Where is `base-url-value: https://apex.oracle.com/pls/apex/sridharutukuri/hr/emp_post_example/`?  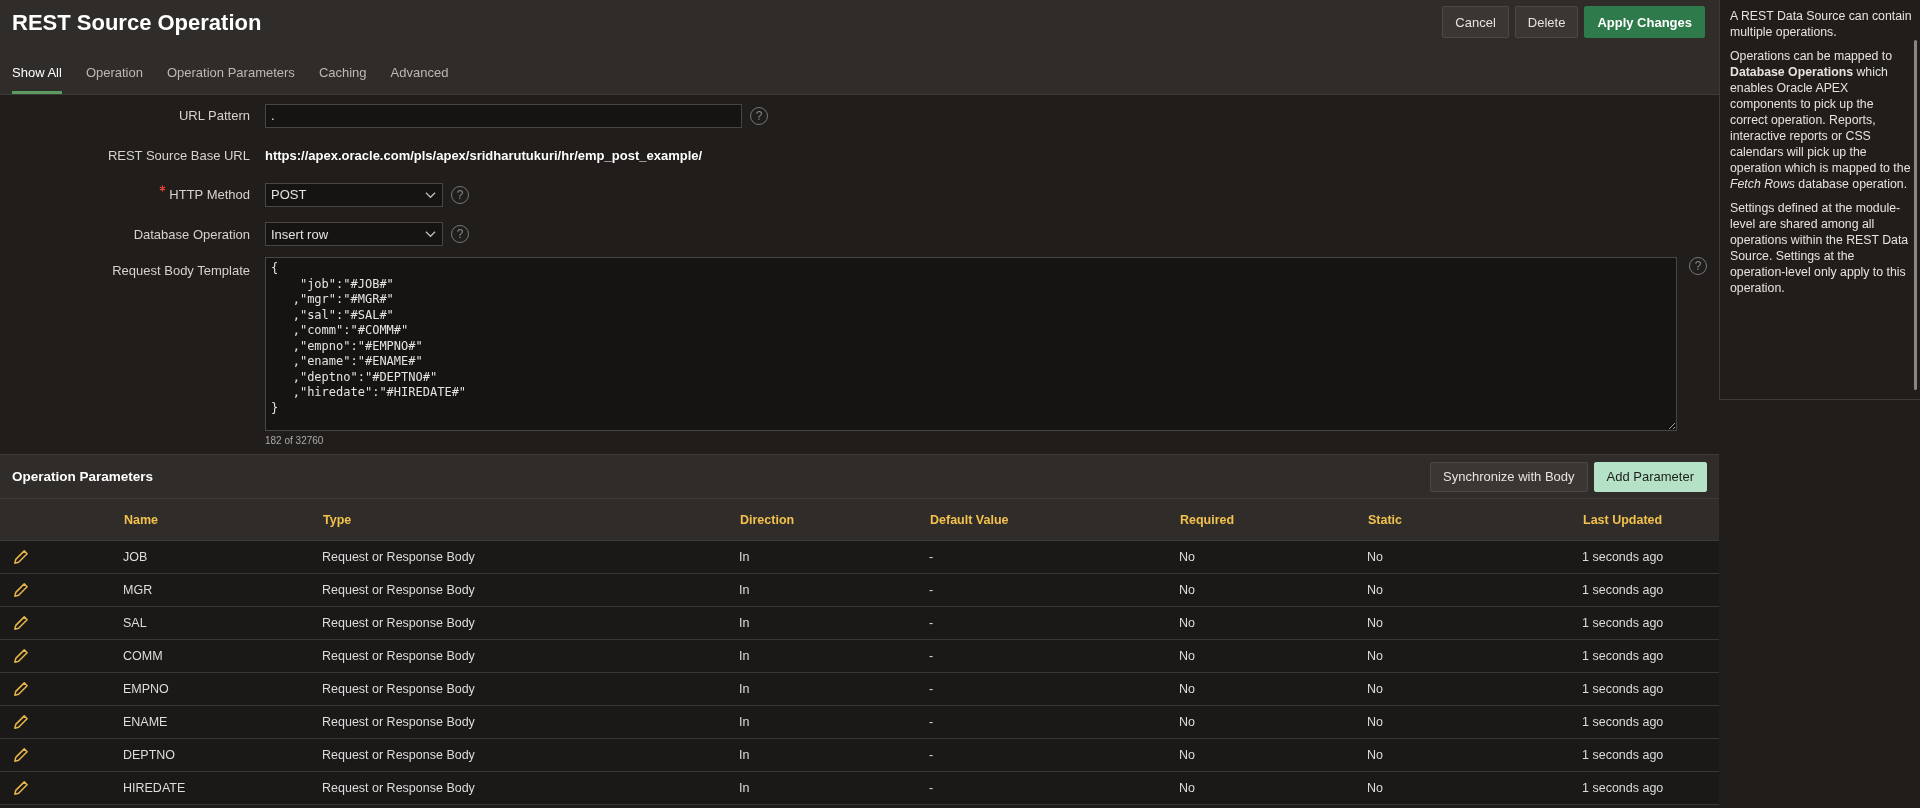
base-url-value: https://apex.oracle.com/pls/apex/sridharutukuri/hr/emp_post_example/ is located at coordinates (484, 155).